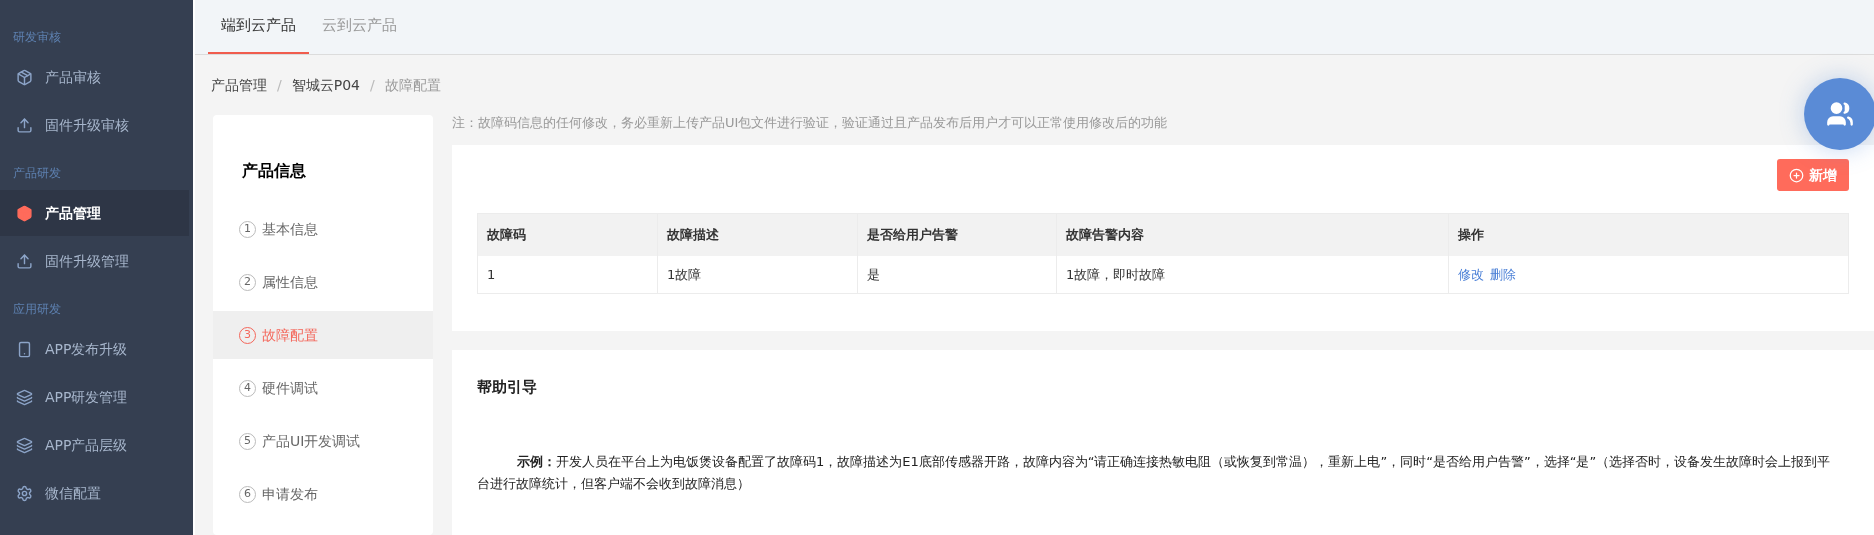 Image resolution: width=1874 pixels, height=535 pixels. What do you see at coordinates (1252, 234) in the screenshot?
I see `column-header: 故障告警内容` at bounding box center [1252, 234].